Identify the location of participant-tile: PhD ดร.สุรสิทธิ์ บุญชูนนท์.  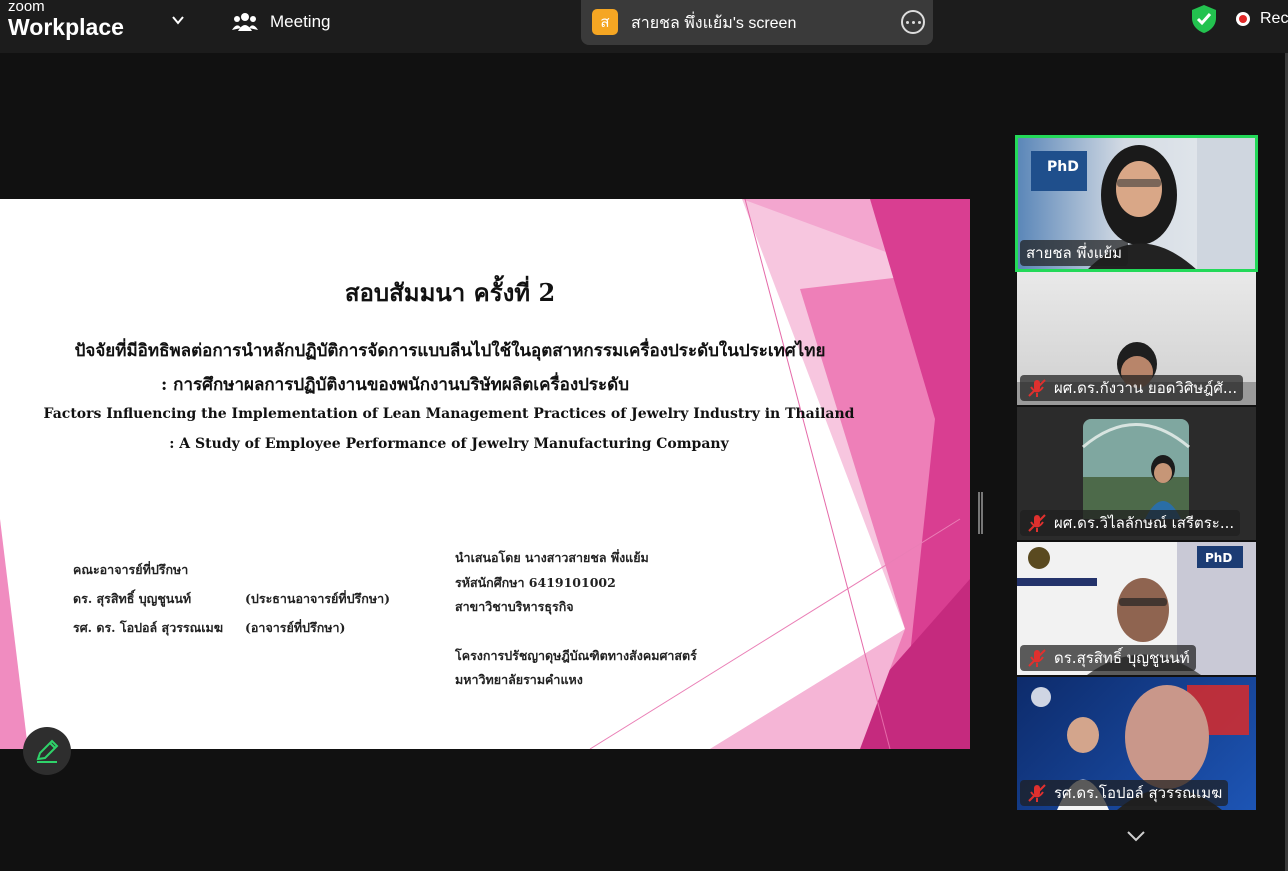
(1136, 608).